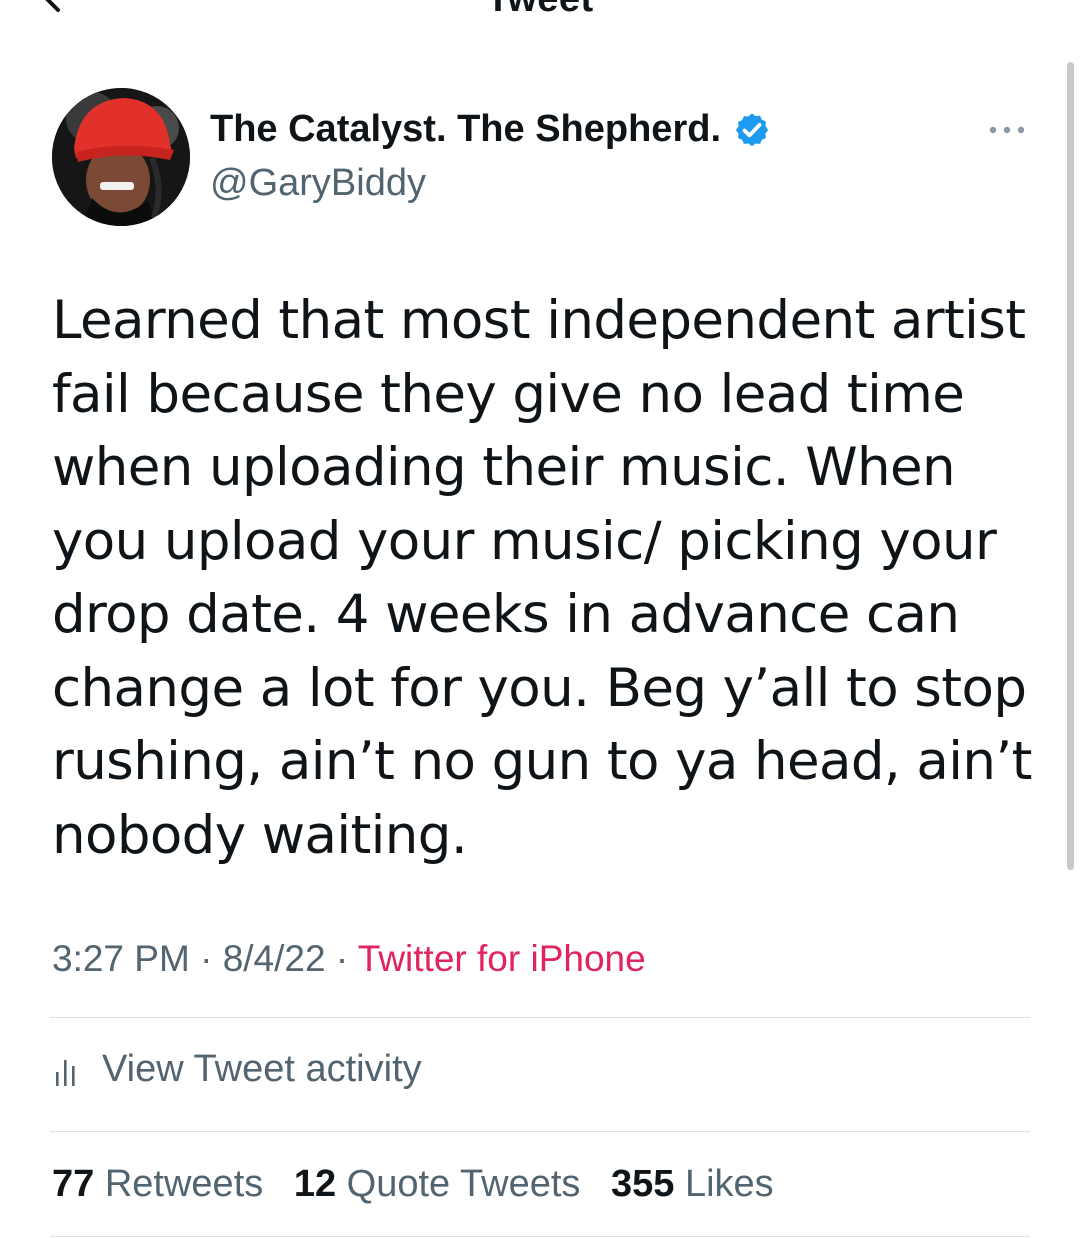  What do you see at coordinates (315, 1184) in the screenshot?
I see `quote-tweets-count: 12` at bounding box center [315, 1184].